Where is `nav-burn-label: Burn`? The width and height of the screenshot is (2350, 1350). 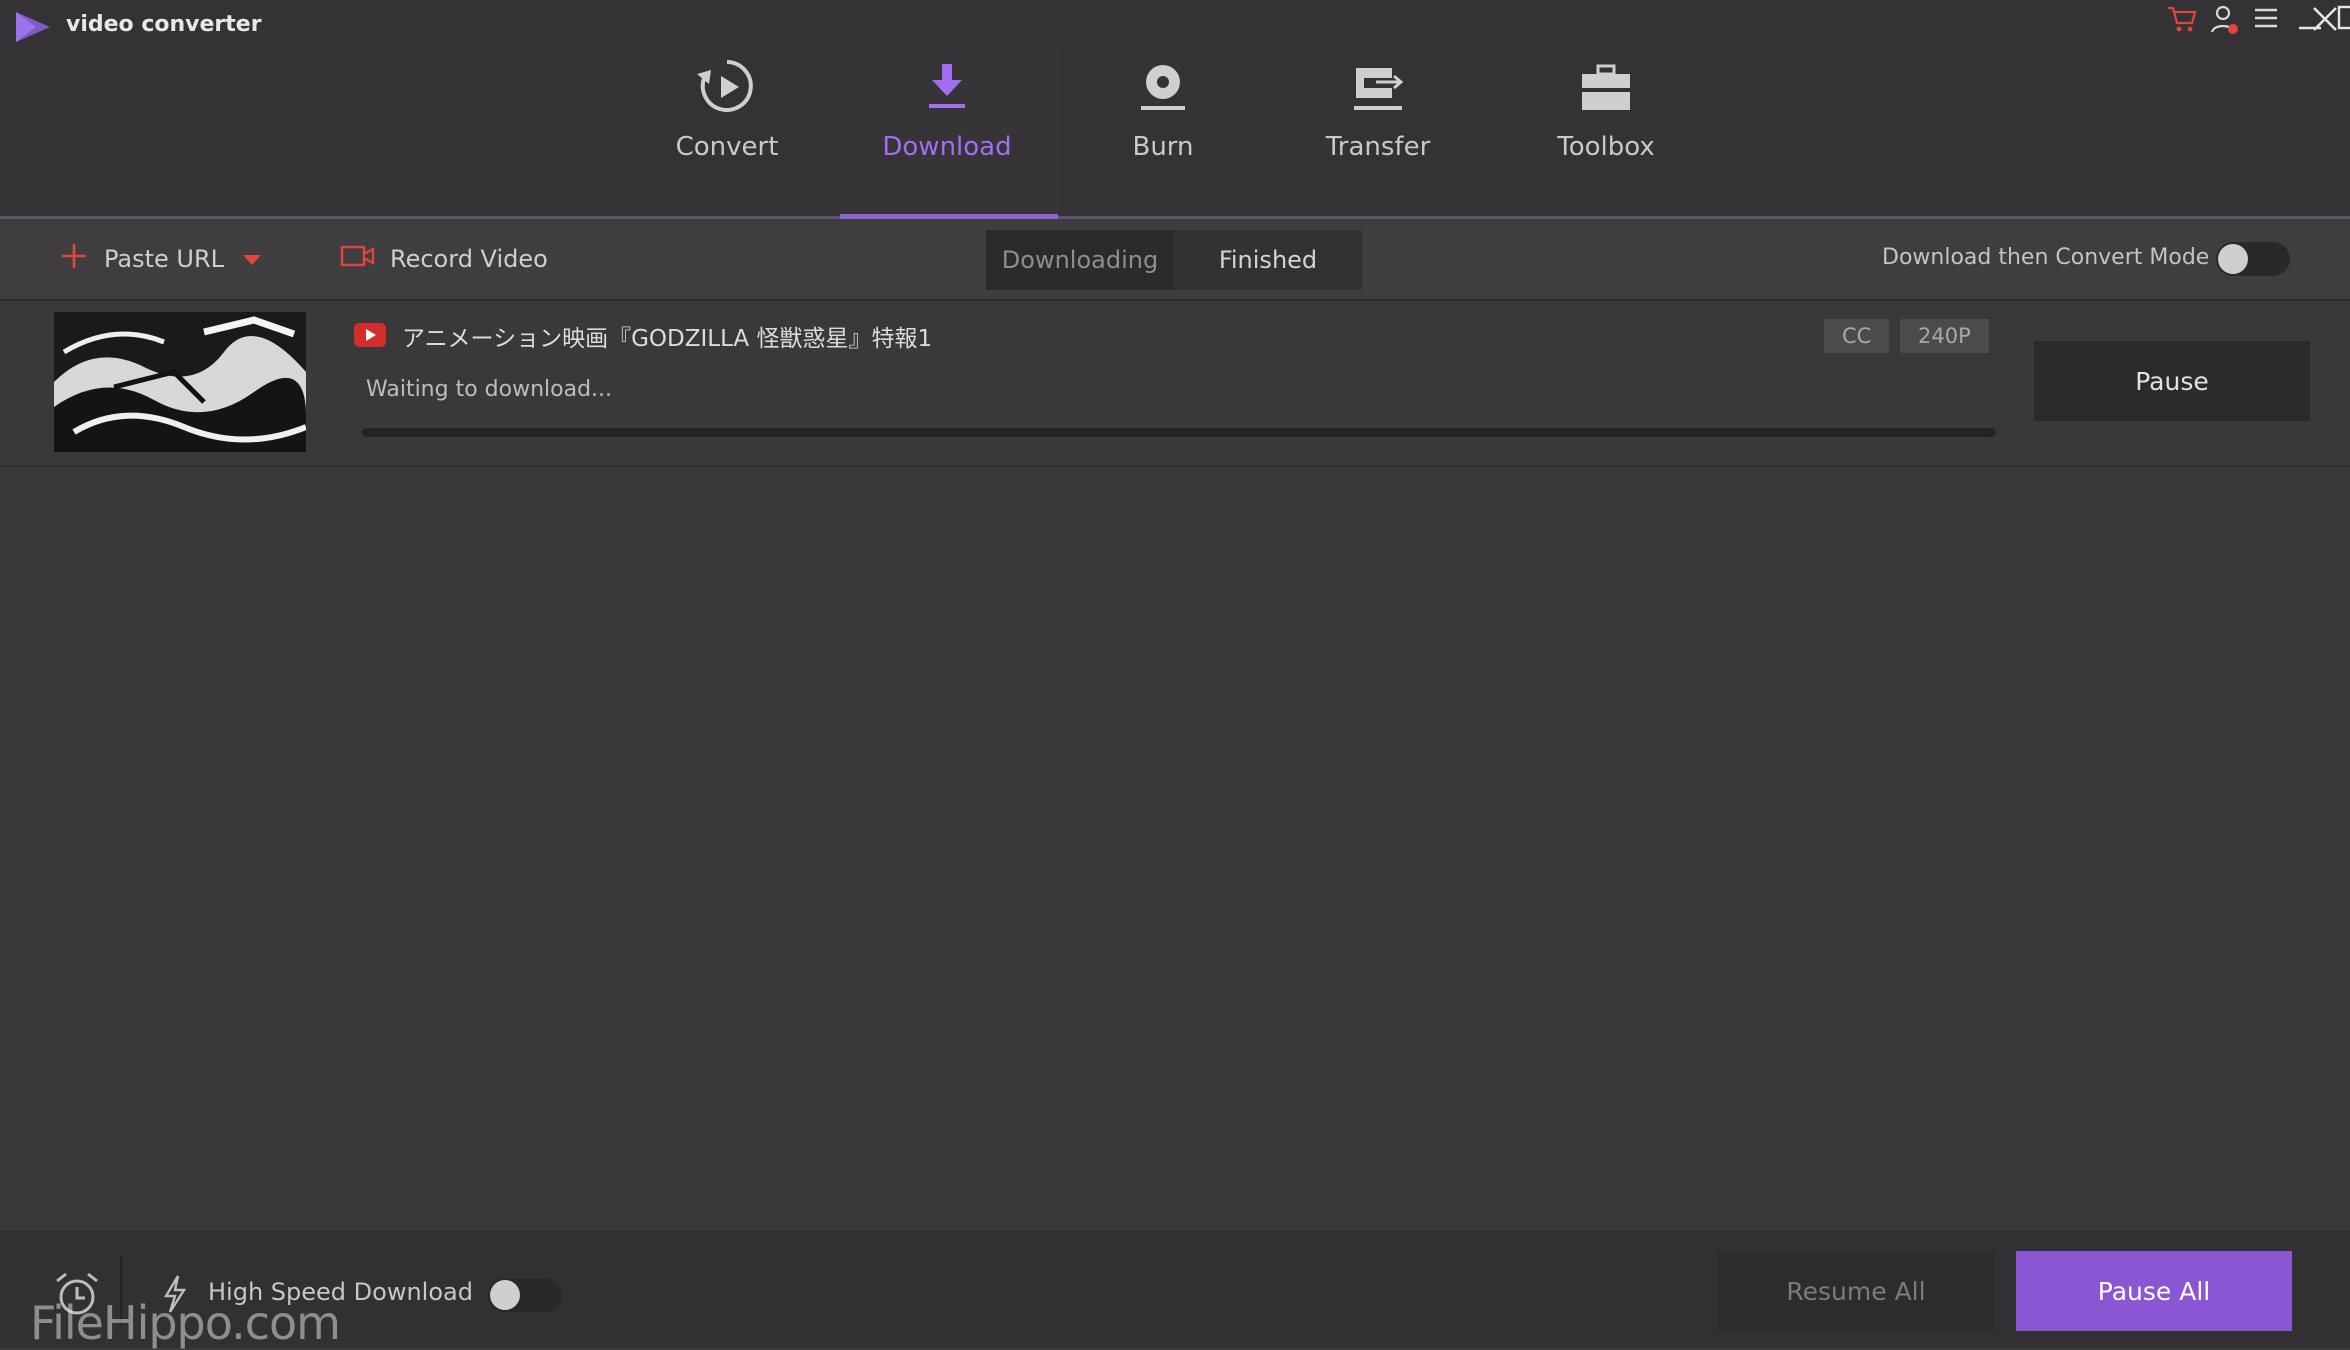
nav-burn-label: Burn is located at coordinates (1163, 147).